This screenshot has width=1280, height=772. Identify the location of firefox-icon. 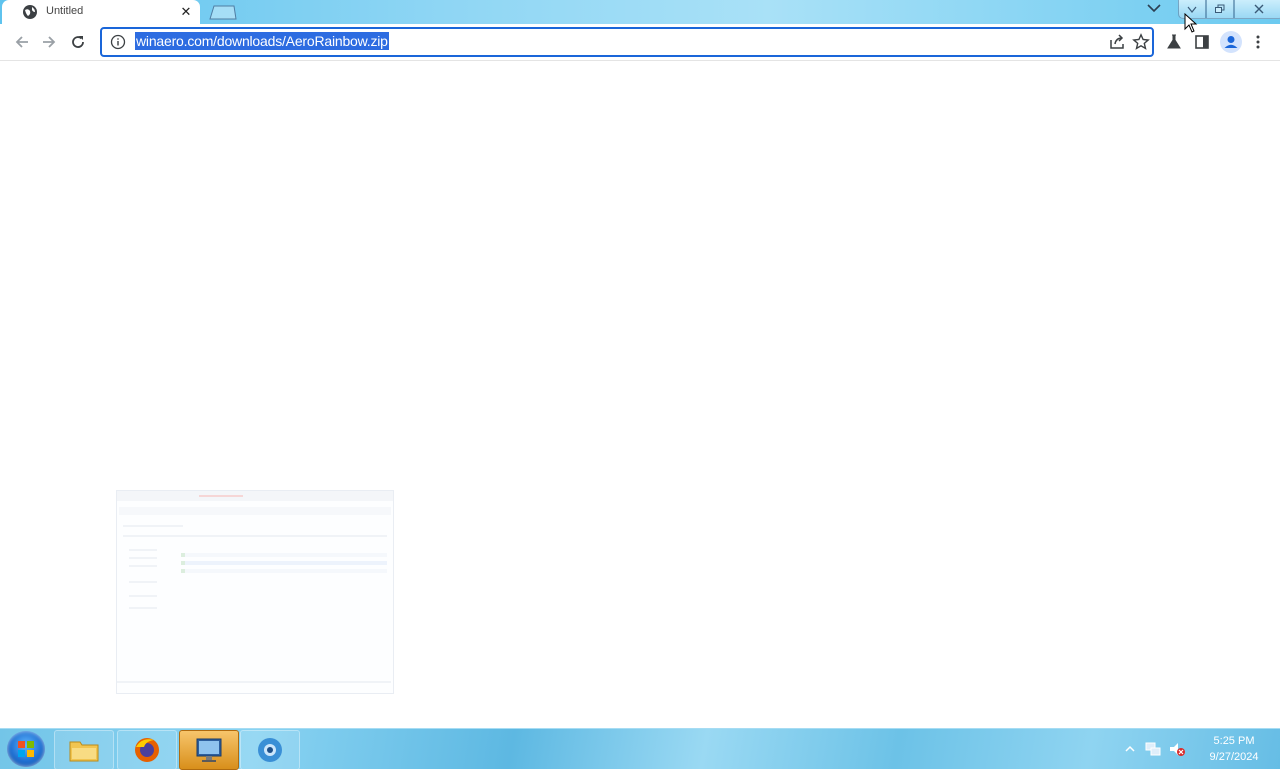
(147, 750).